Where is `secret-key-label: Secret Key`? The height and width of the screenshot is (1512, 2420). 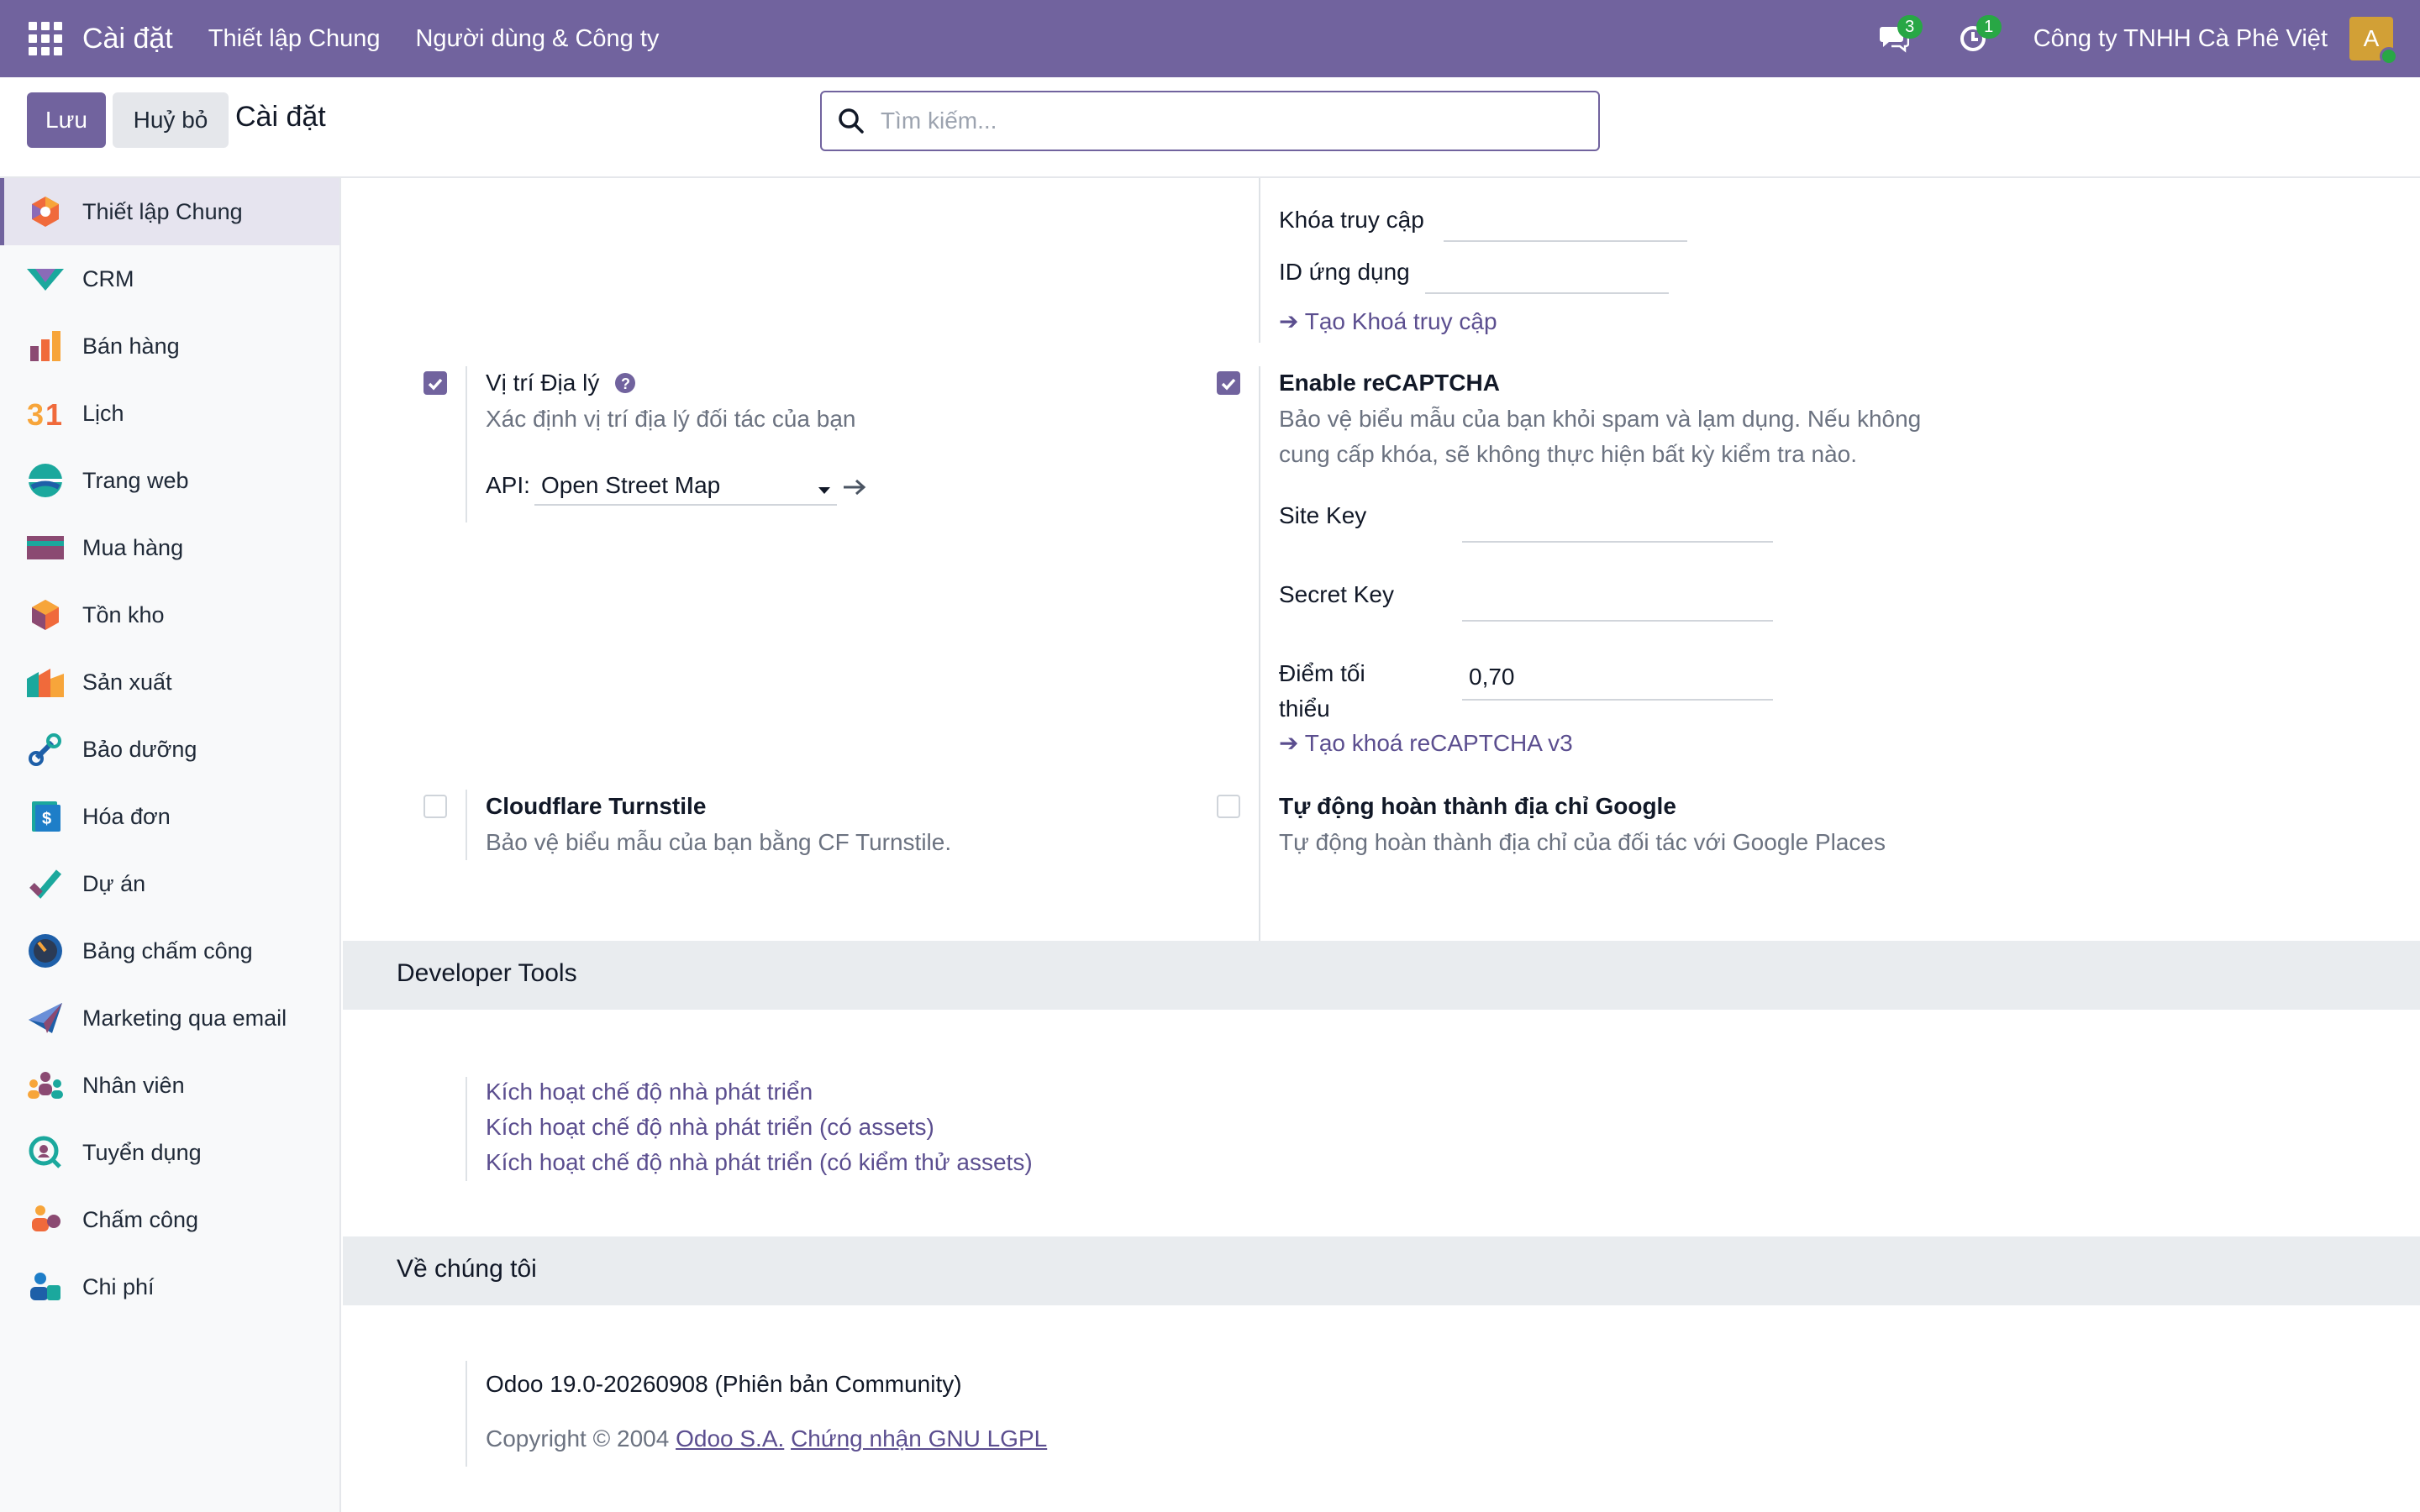
secret-key-label: Secret Key is located at coordinates (1336, 594).